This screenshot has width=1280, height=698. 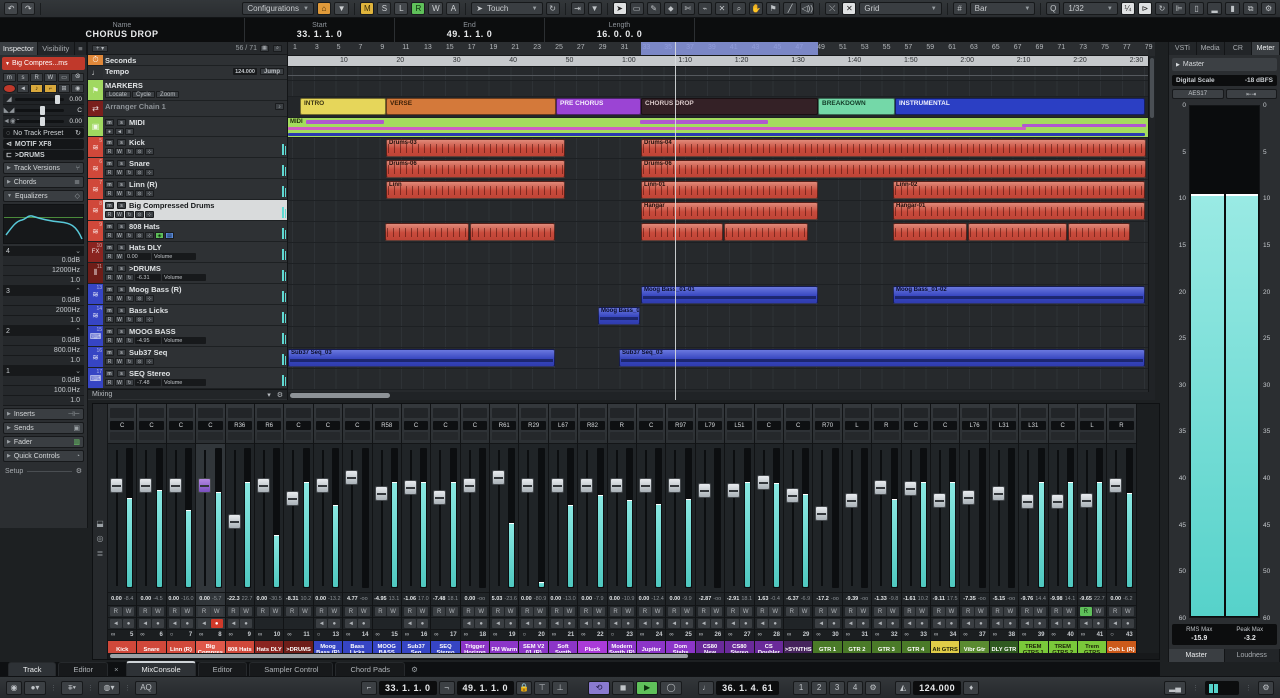 I want to click on arrange-horizontal-scrollbar, so click(x=721, y=396).